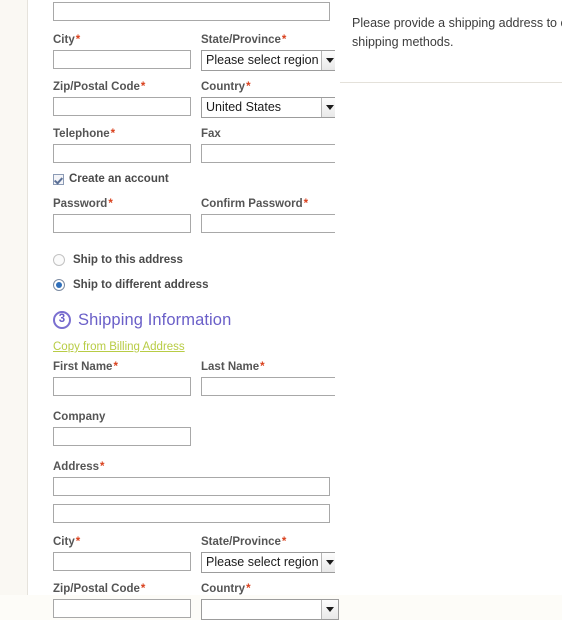 The height and width of the screenshot is (620, 562). I want to click on page-left-gutter, so click(14, 297).